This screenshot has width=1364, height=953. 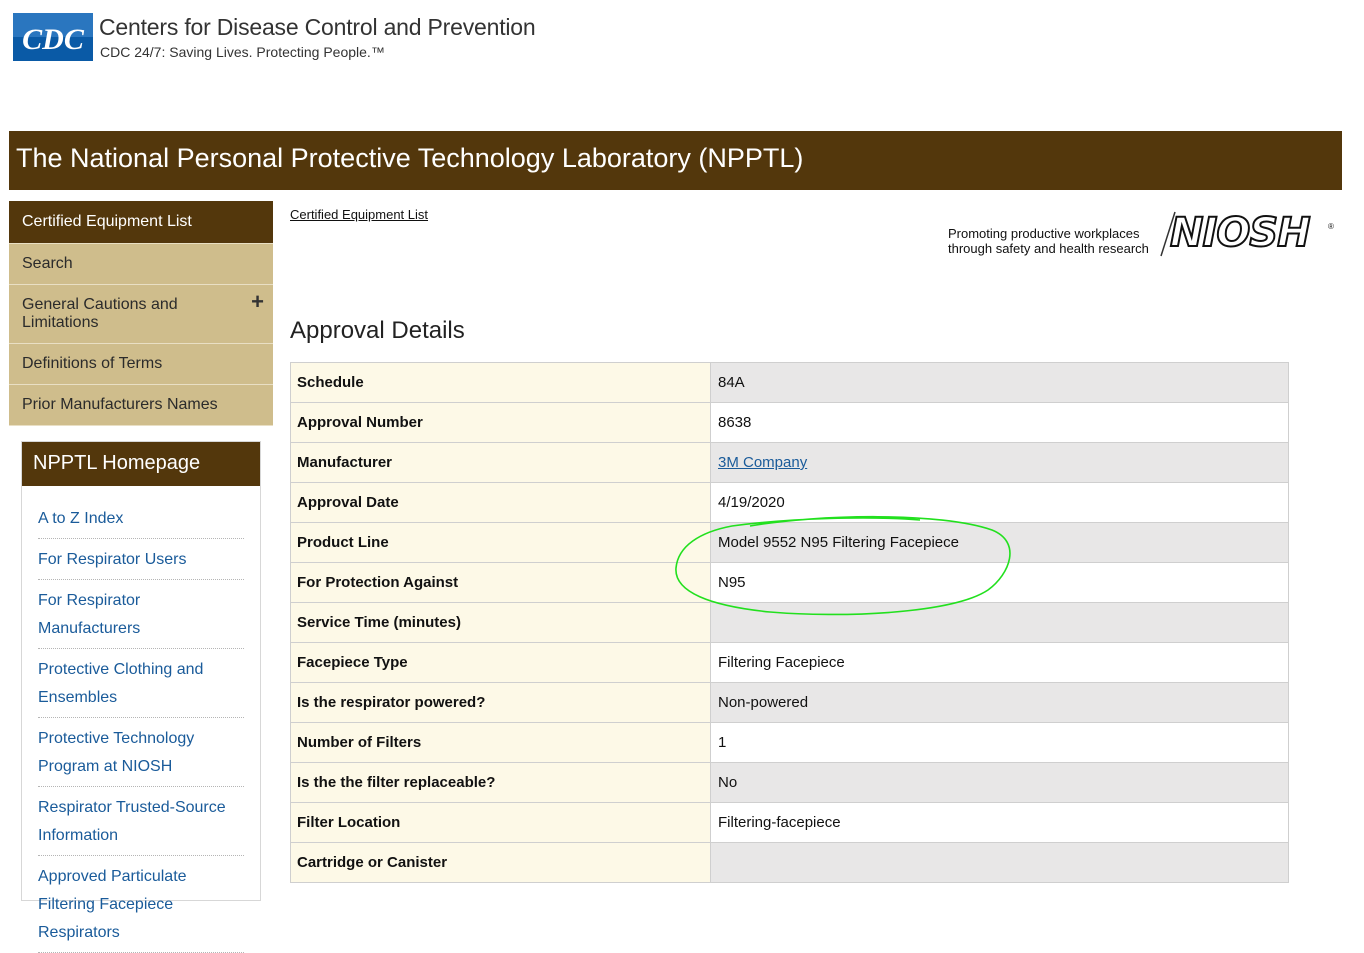 What do you see at coordinates (141, 521) in the screenshot?
I see `link-a-to-z-index: A to Z Index` at bounding box center [141, 521].